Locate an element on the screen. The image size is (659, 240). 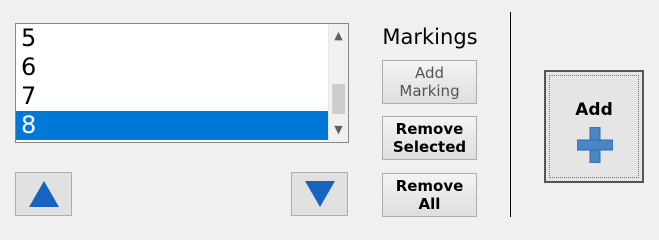
list-scrollbar: ▲ ▼ is located at coordinates (338, 83).